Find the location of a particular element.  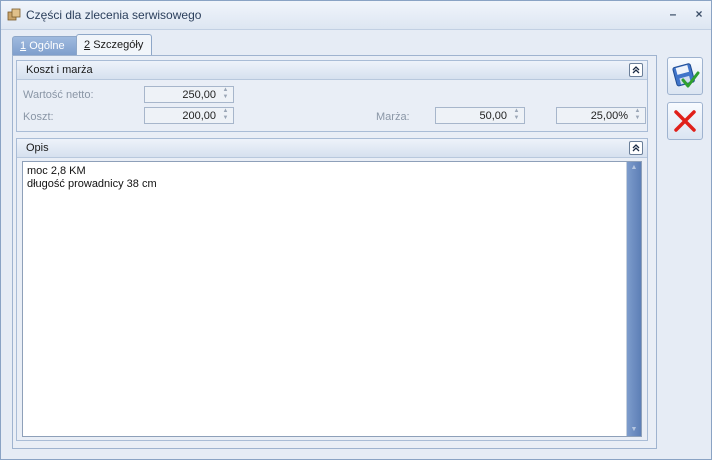

group-title: Koszt i marża is located at coordinates (59, 70).